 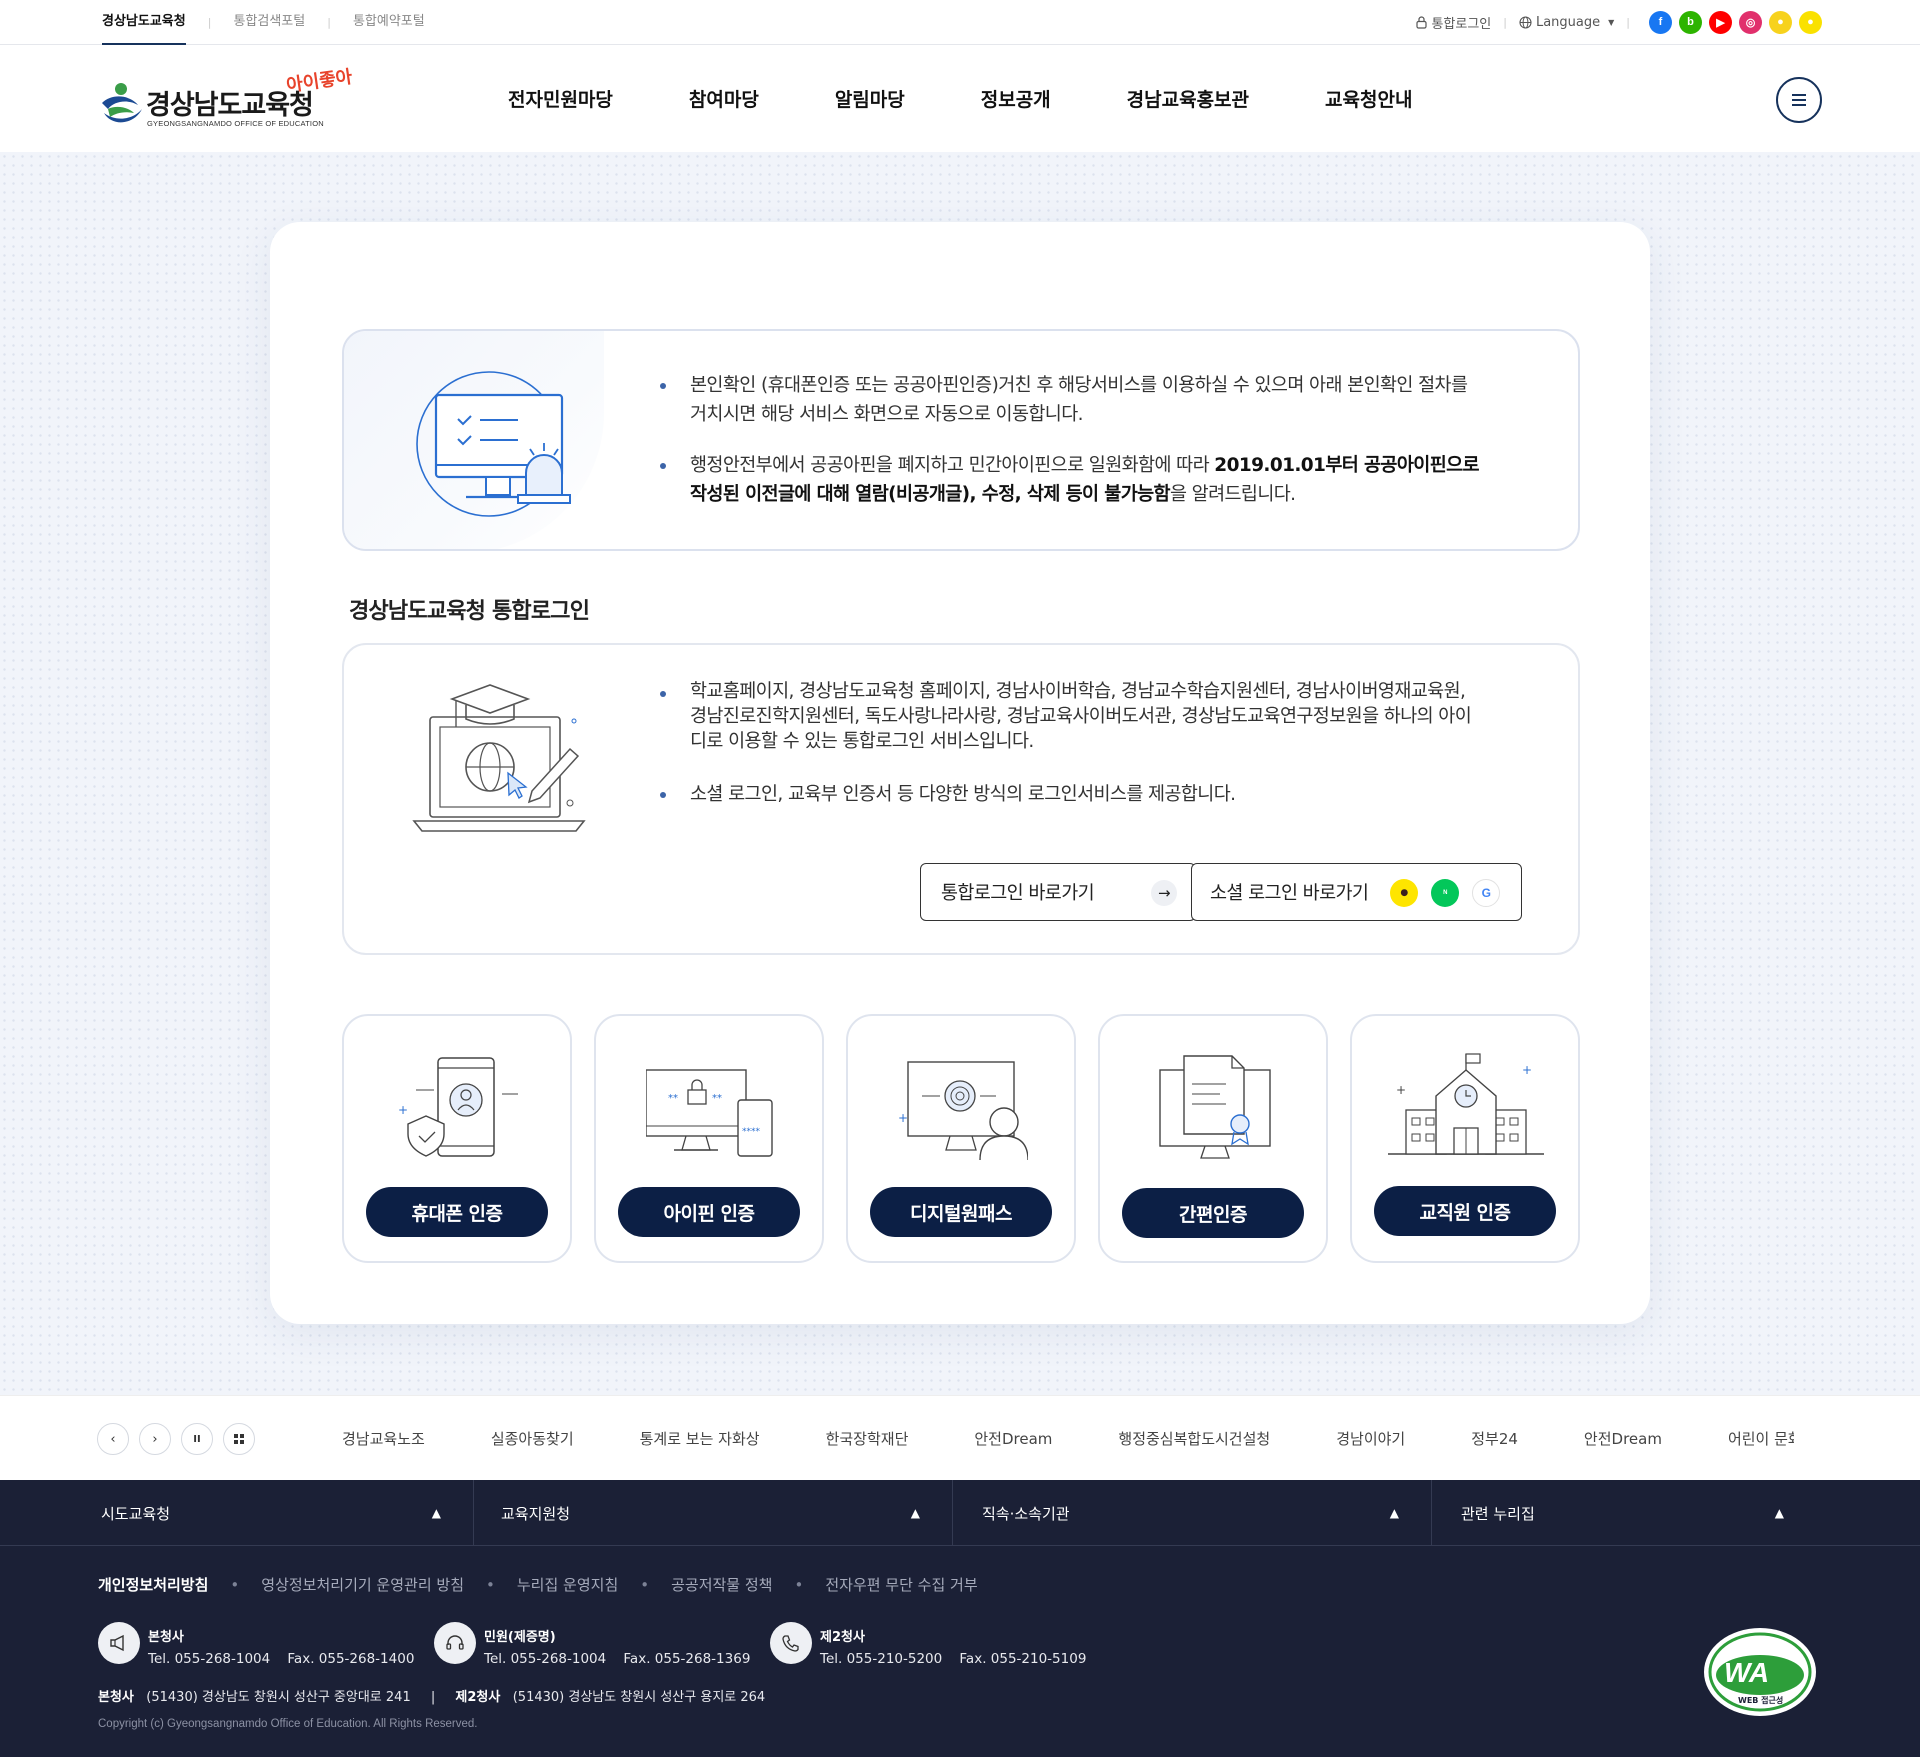 I want to click on kakaostory-icon: ●, so click(x=1780, y=22).